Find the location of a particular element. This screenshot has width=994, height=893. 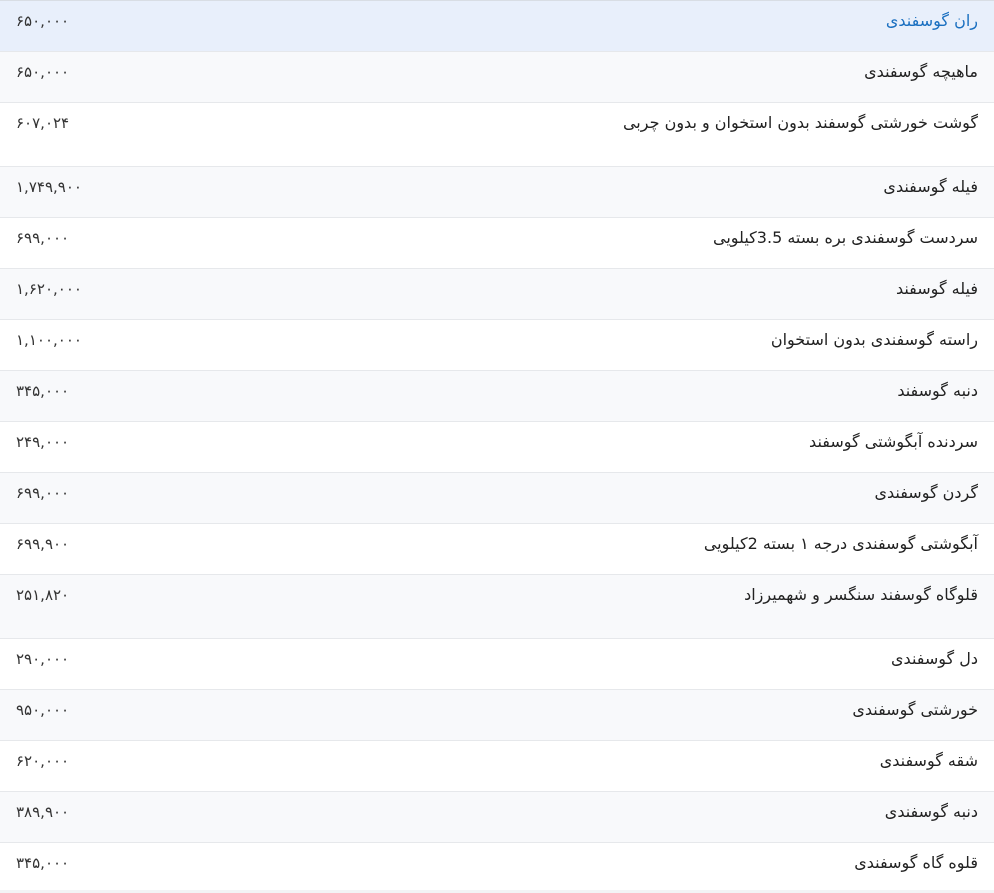

table-row: راسته گوسفندی بدون استخوان ۱,۱۰۰,۰۰۰ is located at coordinates (497, 345).